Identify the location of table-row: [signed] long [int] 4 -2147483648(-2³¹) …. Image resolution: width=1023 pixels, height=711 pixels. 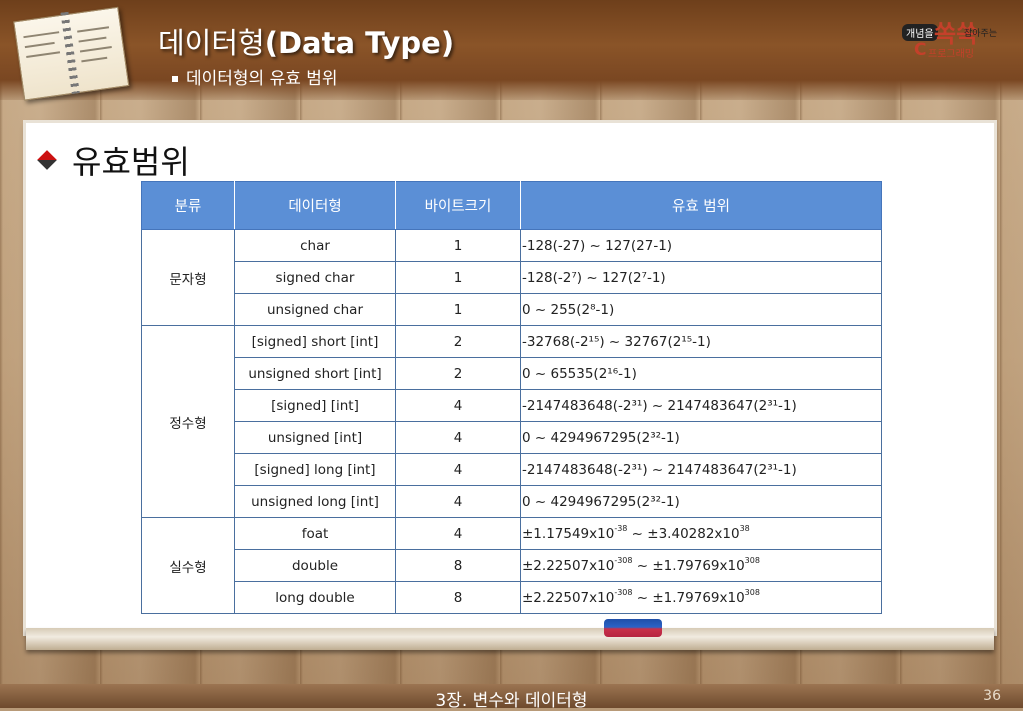
(512, 469).